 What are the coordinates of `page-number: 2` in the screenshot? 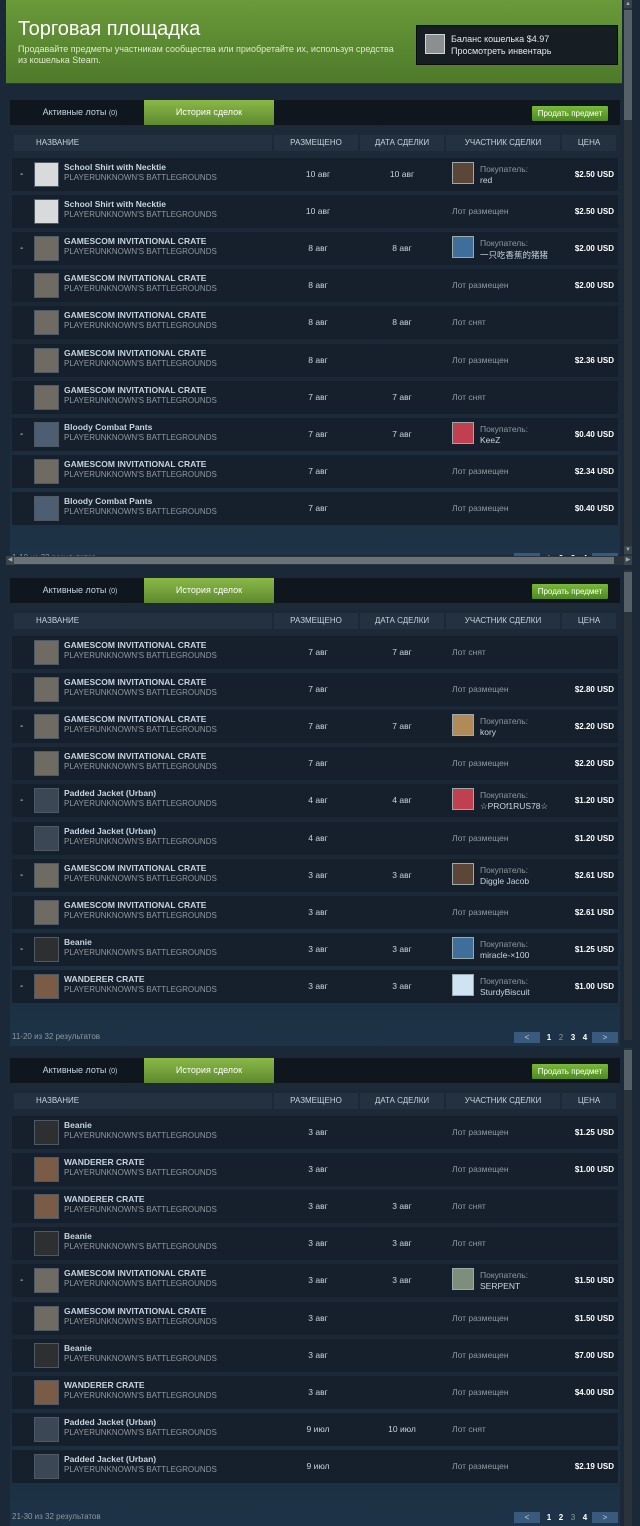 It's located at (561, 1517).